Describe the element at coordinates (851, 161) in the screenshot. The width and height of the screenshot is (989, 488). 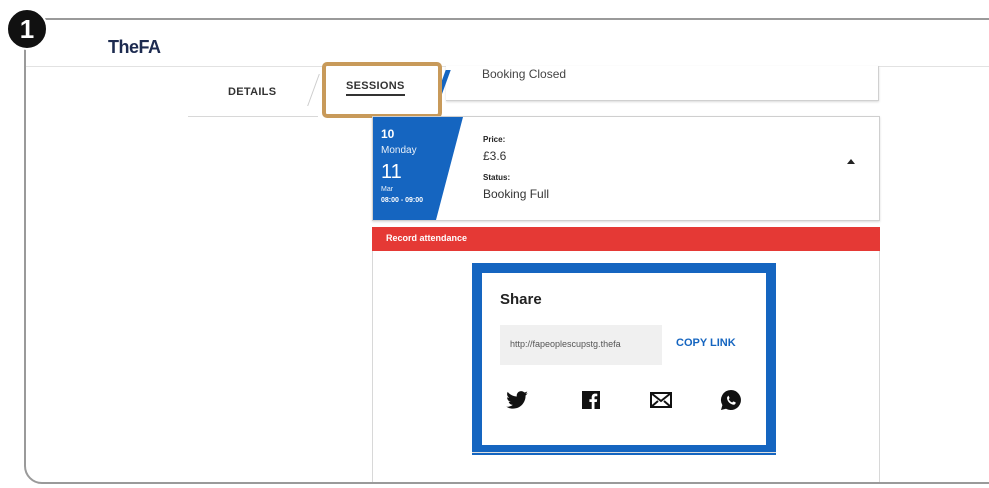
I see `chevron-up-icon` at that location.